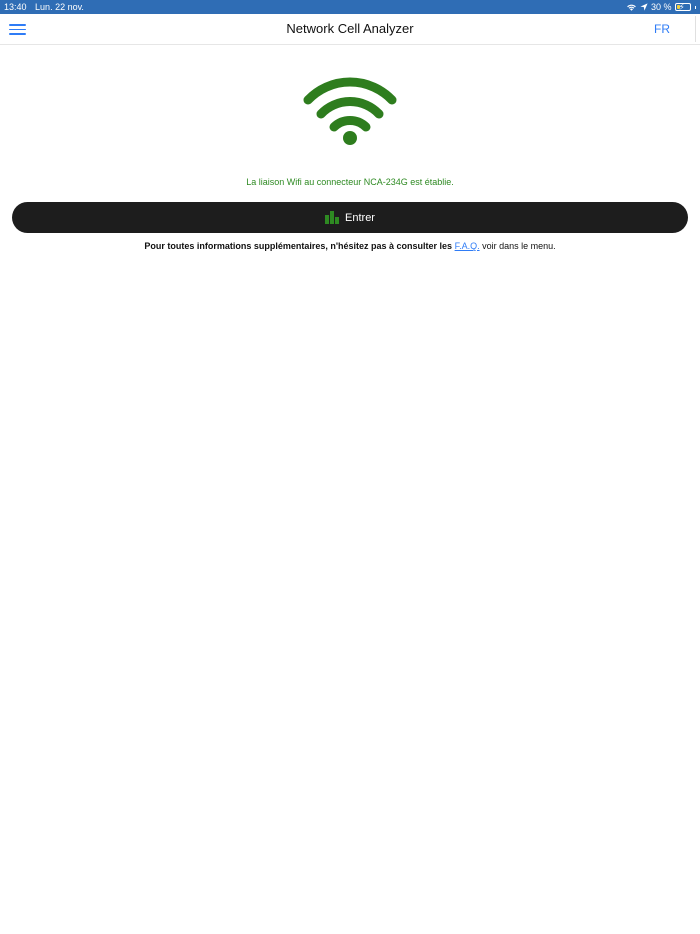 Image resolution: width=700 pixels, height=934 pixels. I want to click on enter-button-label: Entrer, so click(360, 217).